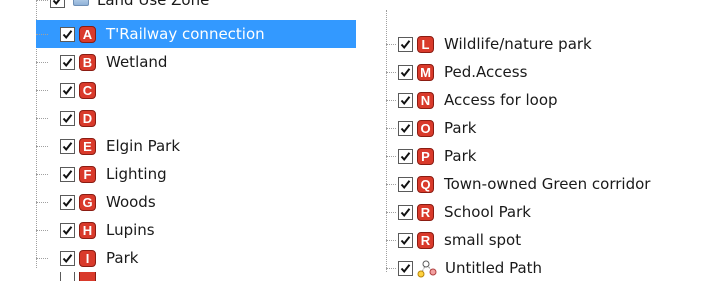  What do you see at coordinates (186, 258) in the screenshot?
I see `layer-row-i: I Park` at bounding box center [186, 258].